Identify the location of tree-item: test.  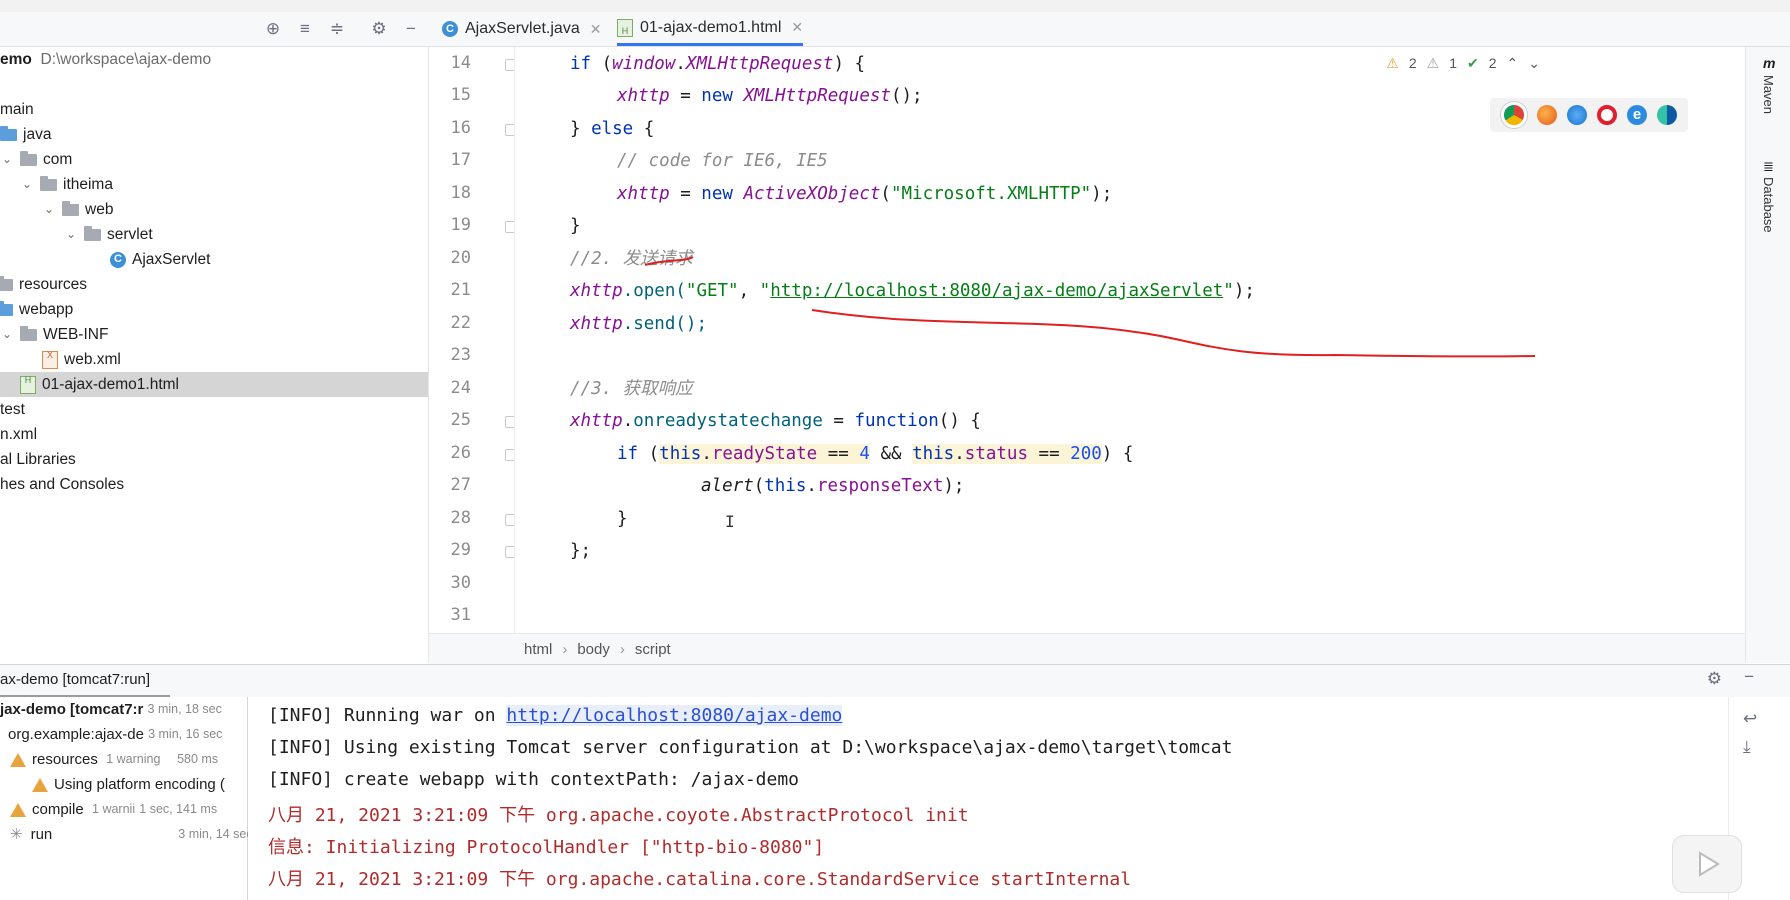
(12, 409).